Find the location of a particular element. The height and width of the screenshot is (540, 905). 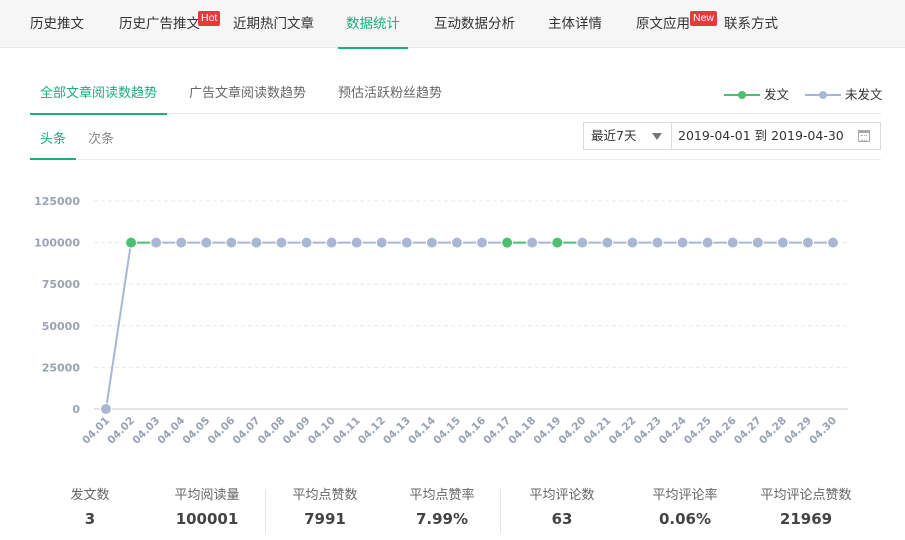

stat-value: 7991 is located at coordinates (325, 519).